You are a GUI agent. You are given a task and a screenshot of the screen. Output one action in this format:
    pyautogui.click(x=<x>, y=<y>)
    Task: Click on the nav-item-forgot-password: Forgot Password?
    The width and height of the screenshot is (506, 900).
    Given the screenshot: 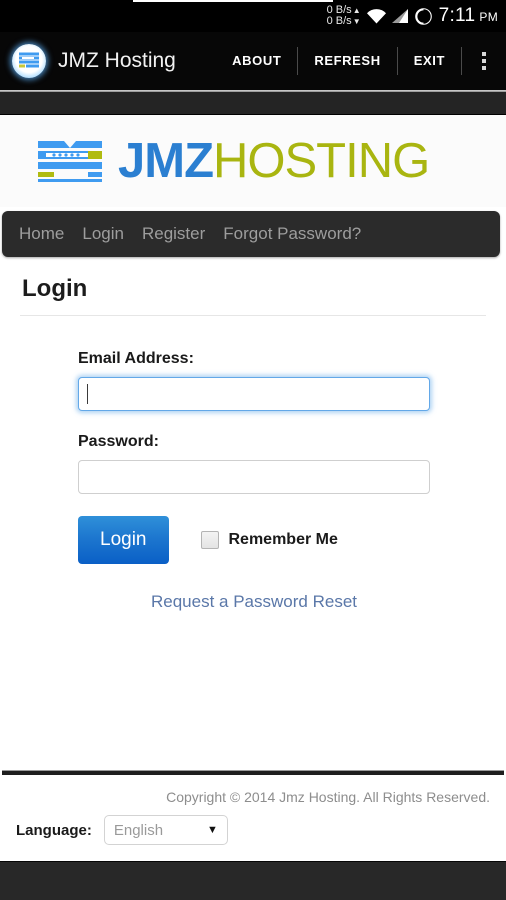 What is the action you would take?
    pyautogui.click(x=292, y=234)
    